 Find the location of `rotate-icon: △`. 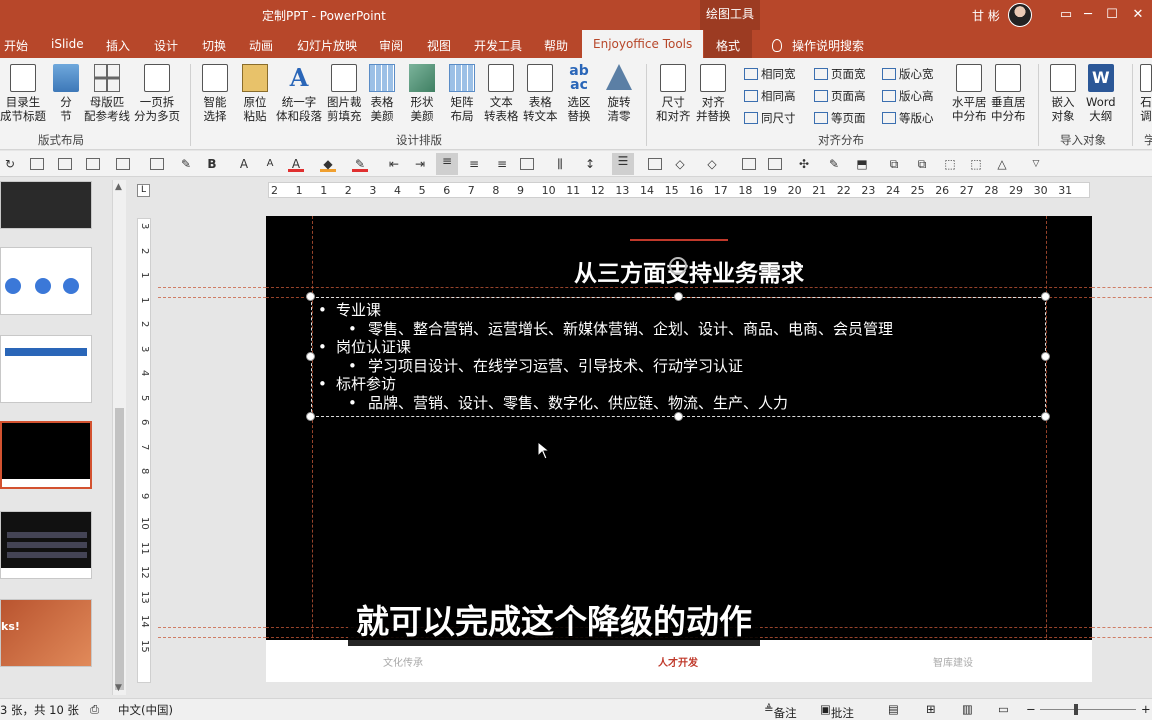

rotate-icon: △ is located at coordinates (1002, 164).